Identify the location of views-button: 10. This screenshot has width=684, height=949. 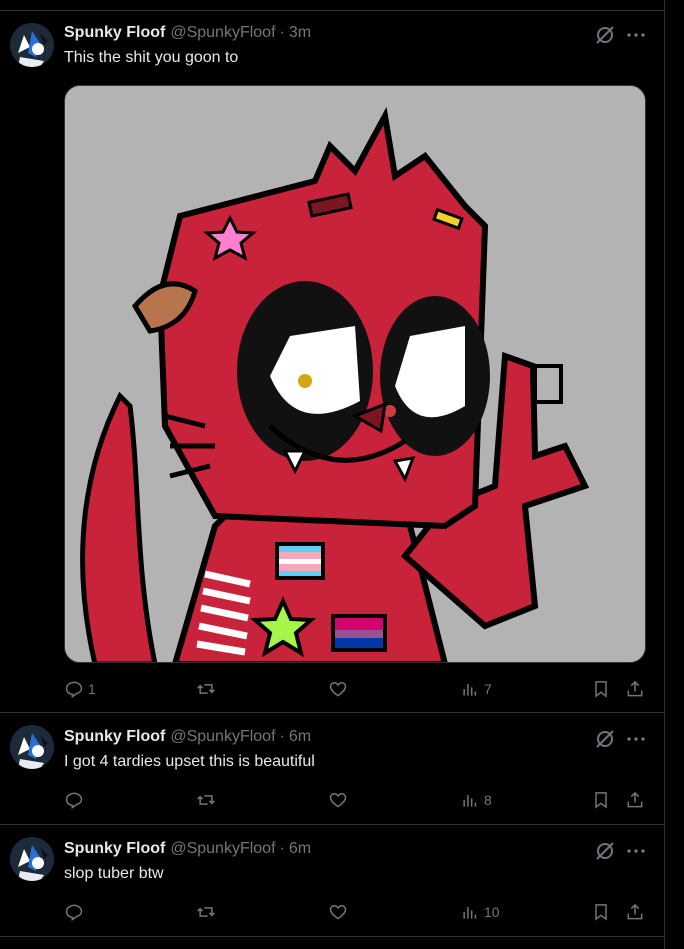
(480, 912).